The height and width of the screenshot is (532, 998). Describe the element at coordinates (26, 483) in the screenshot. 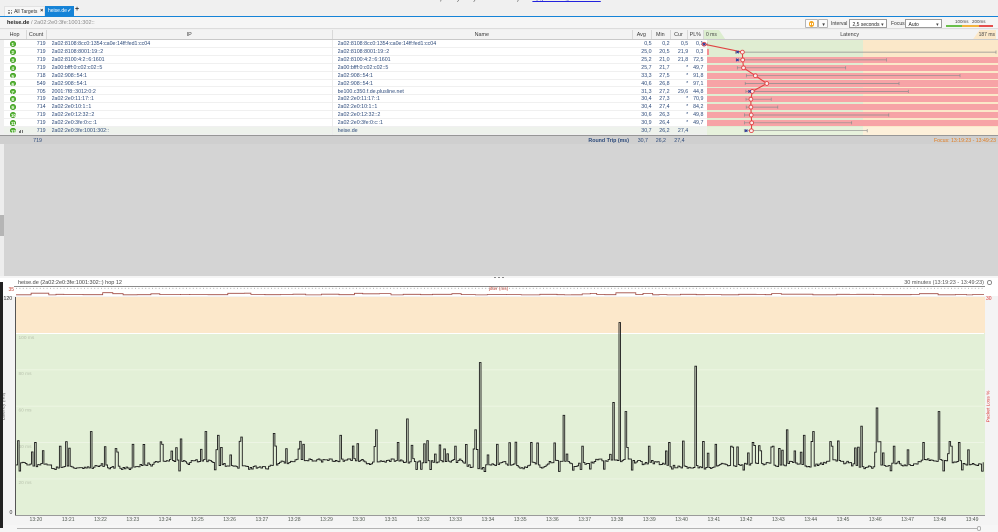

I see `svg-text: 20 ms` at that location.